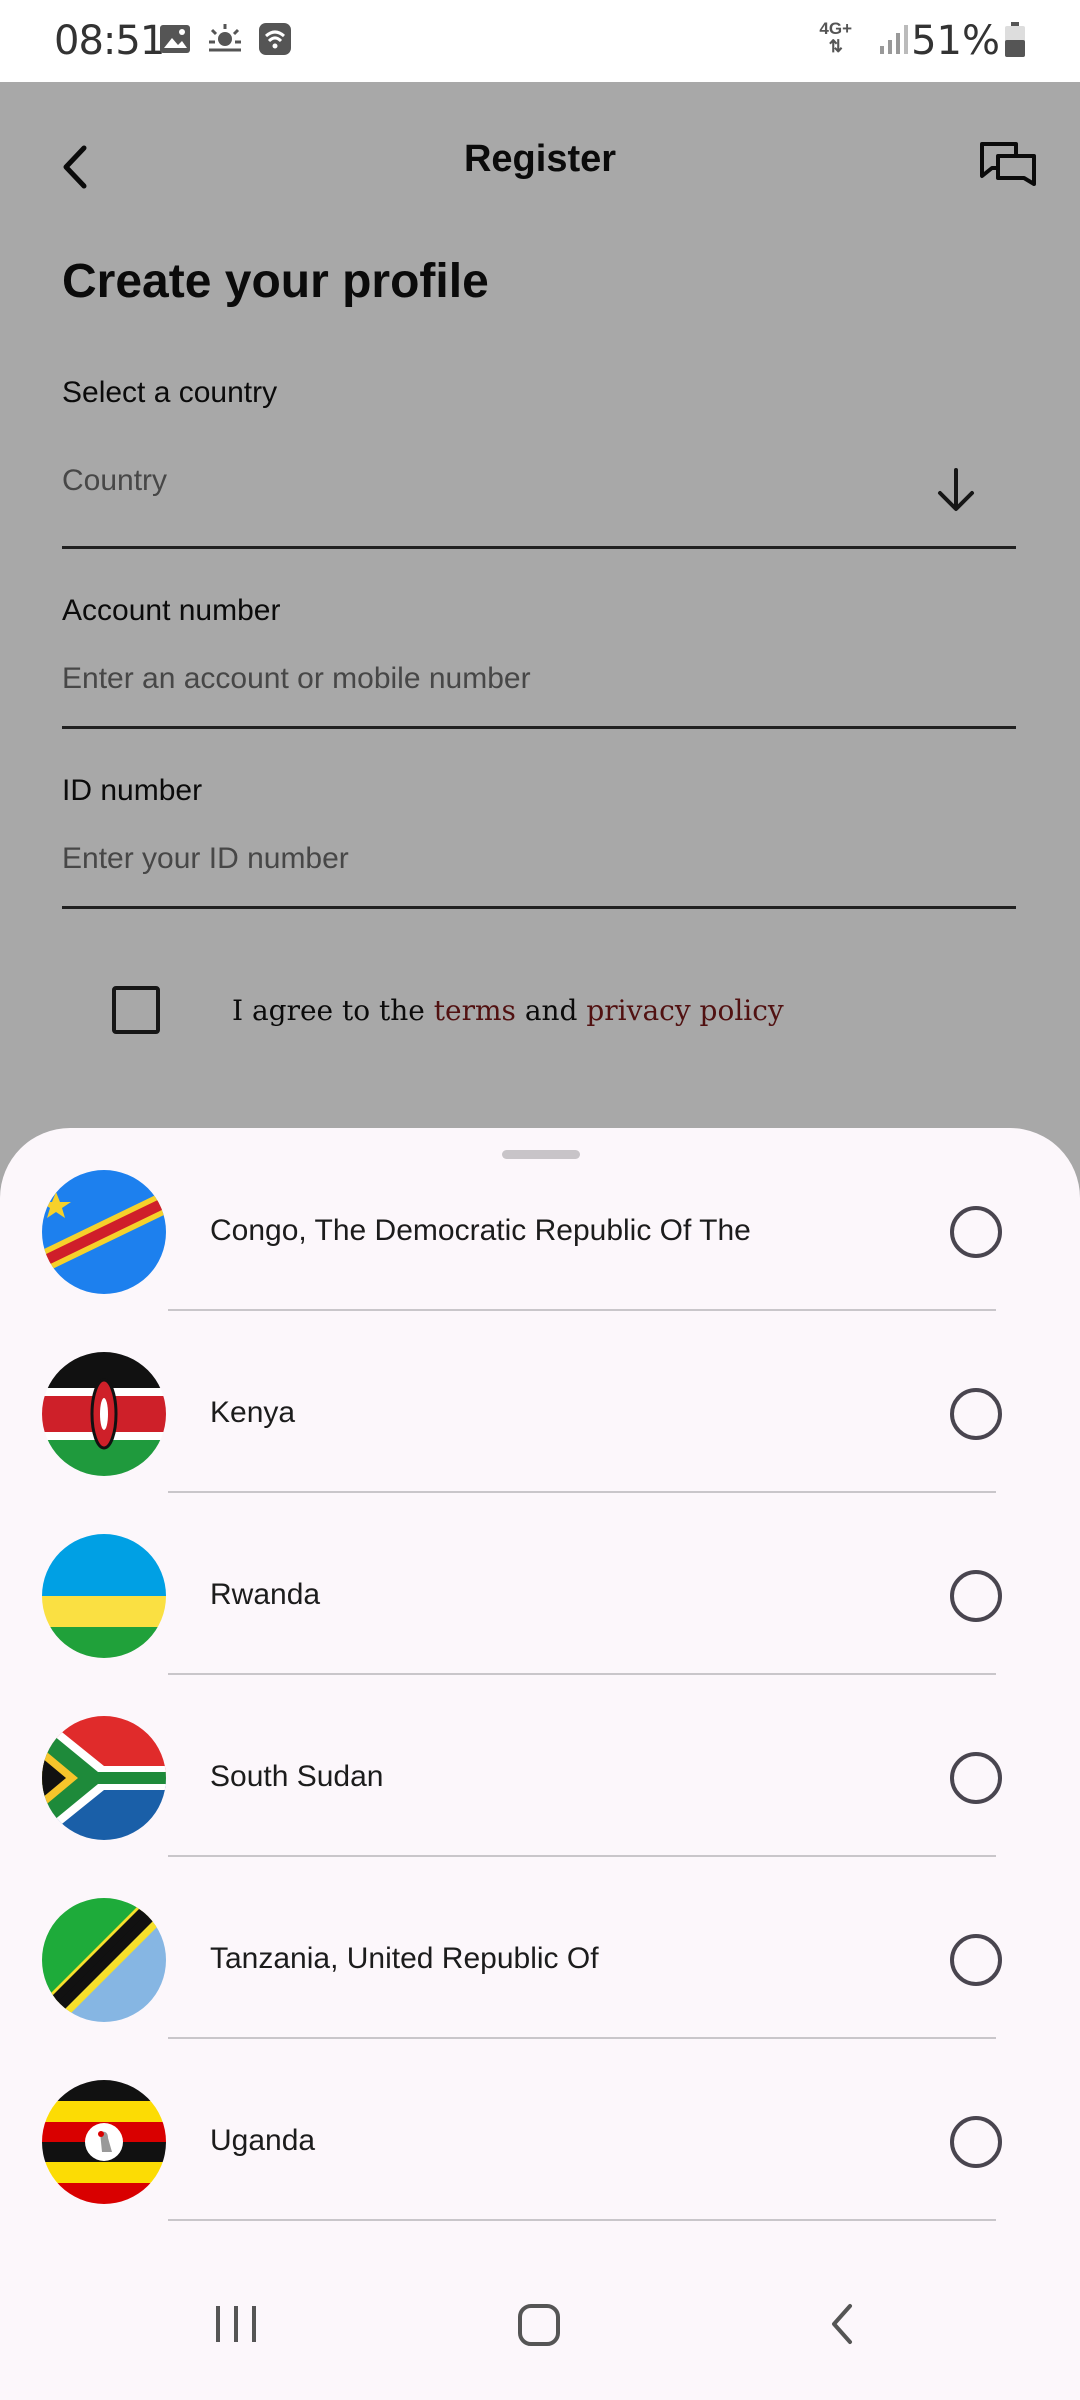 Image resolution: width=1080 pixels, height=2400 pixels. I want to click on status-bar: 08:51 4G+ ⇅ 51%, so click(540, 41).